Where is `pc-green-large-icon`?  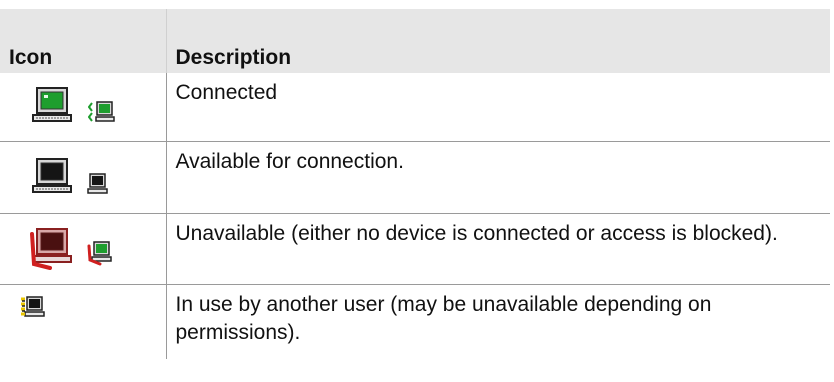 pc-green-large-icon is located at coordinates (52, 104).